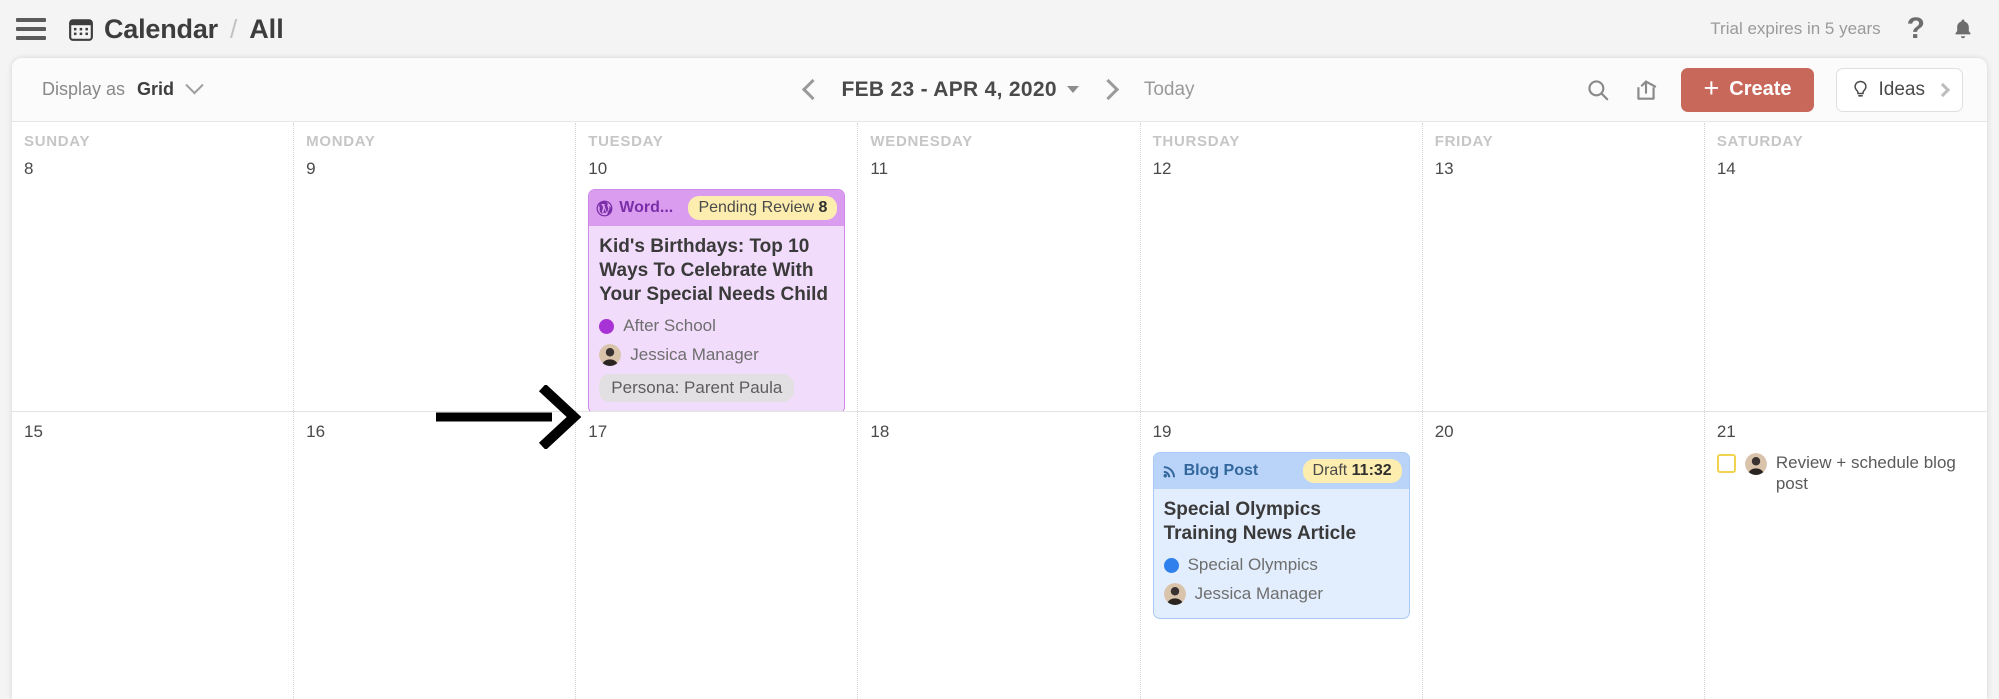 The height and width of the screenshot is (699, 1999). Describe the element at coordinates (1444, 431) in the screenshot. I see `day-number: 20` at that location.